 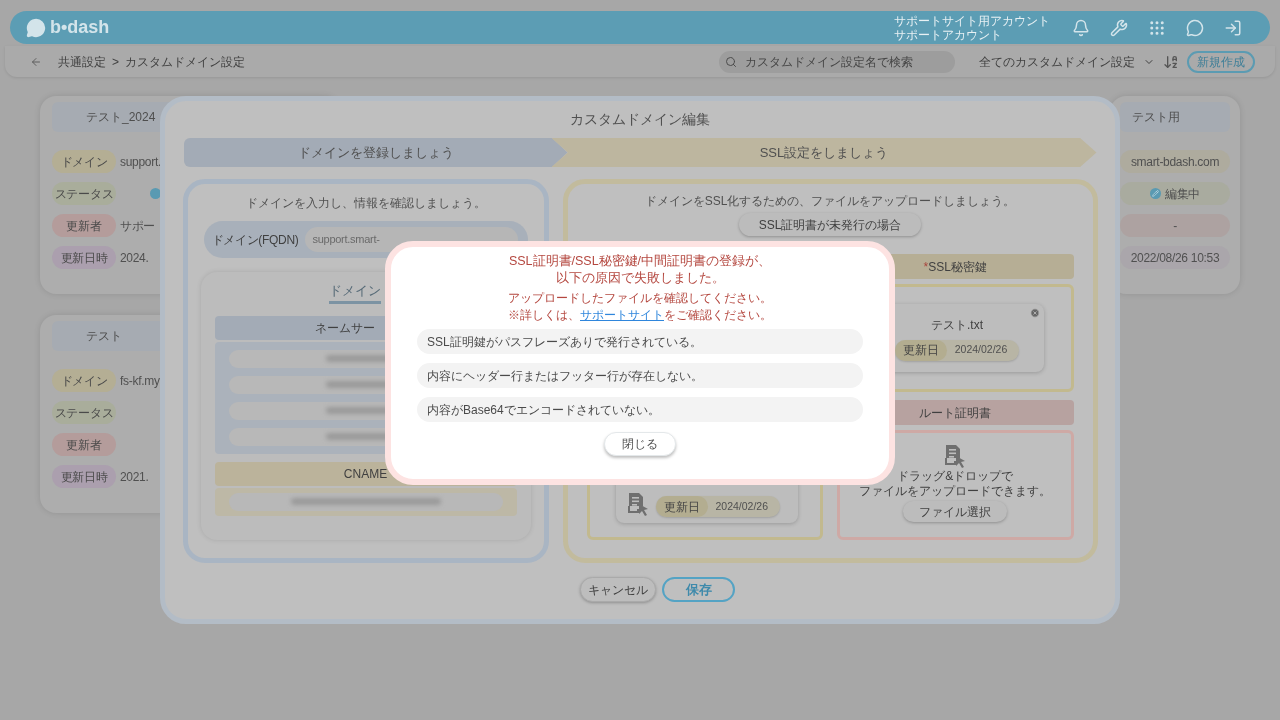 I want to click on modal-title: カスタムドメイン編集, so click(x=640, y=119).